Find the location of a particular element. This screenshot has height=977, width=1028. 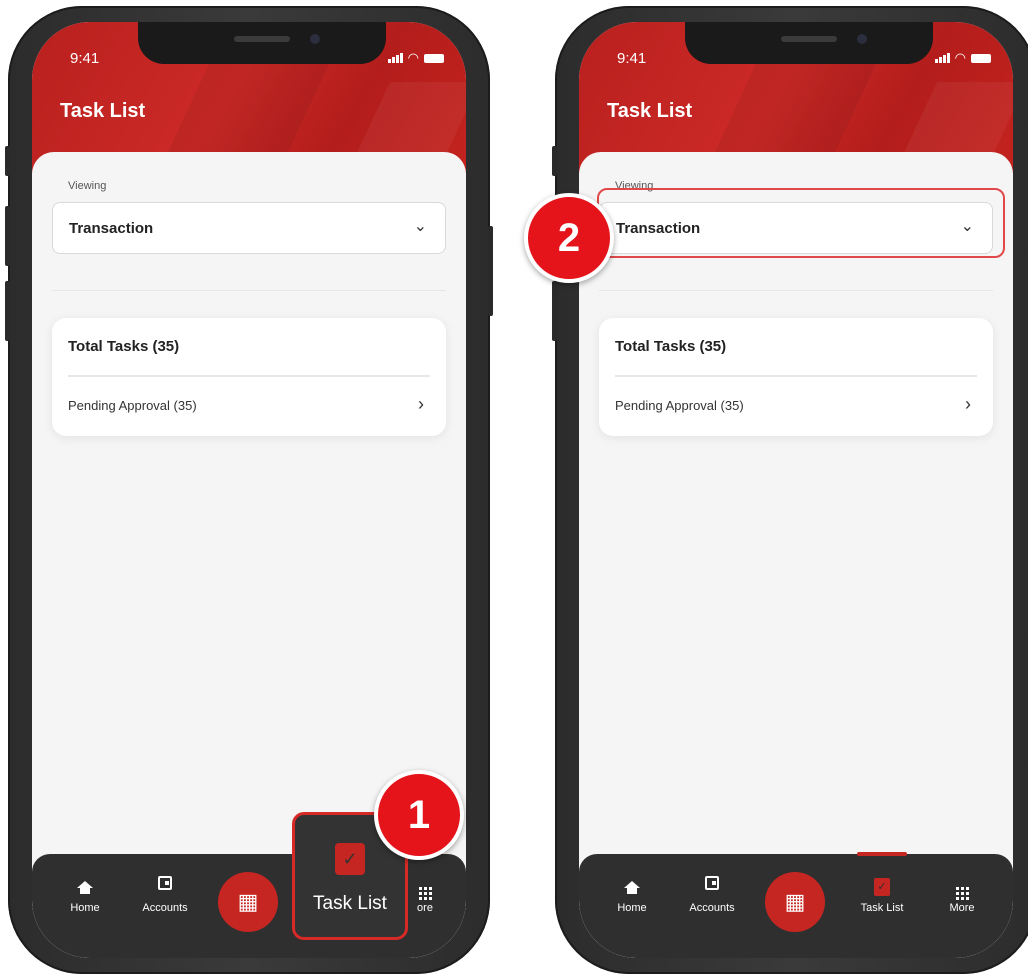

grid-icon is located at coordinates (962, 888).